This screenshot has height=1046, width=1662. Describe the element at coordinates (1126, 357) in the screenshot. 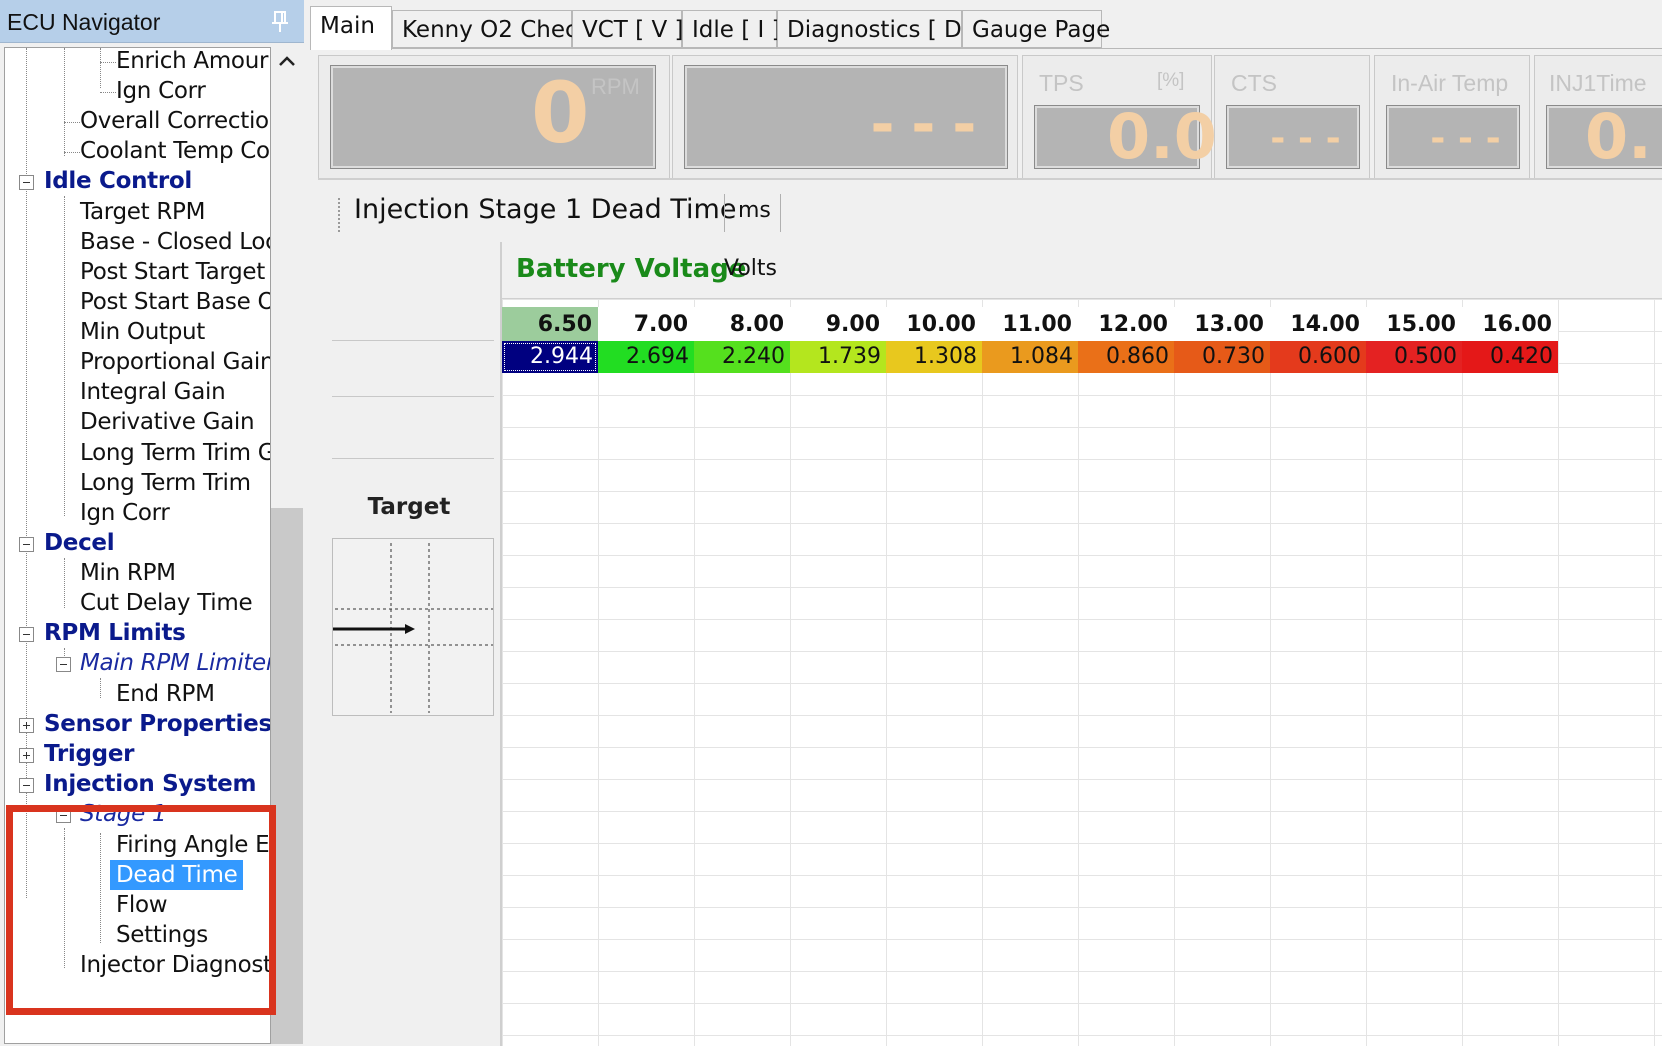

I see `table-cell: 0.860` at that location.